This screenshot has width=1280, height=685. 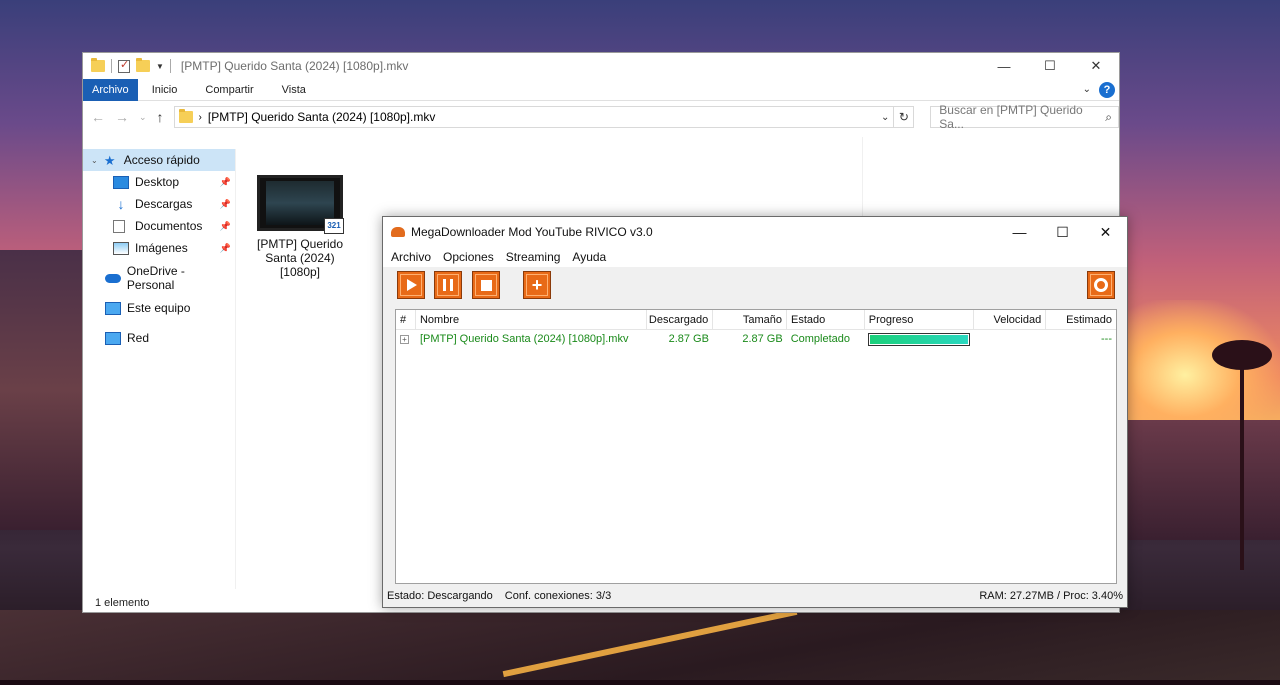 I want to click on row-expander: +, so click(x=406, y=339).